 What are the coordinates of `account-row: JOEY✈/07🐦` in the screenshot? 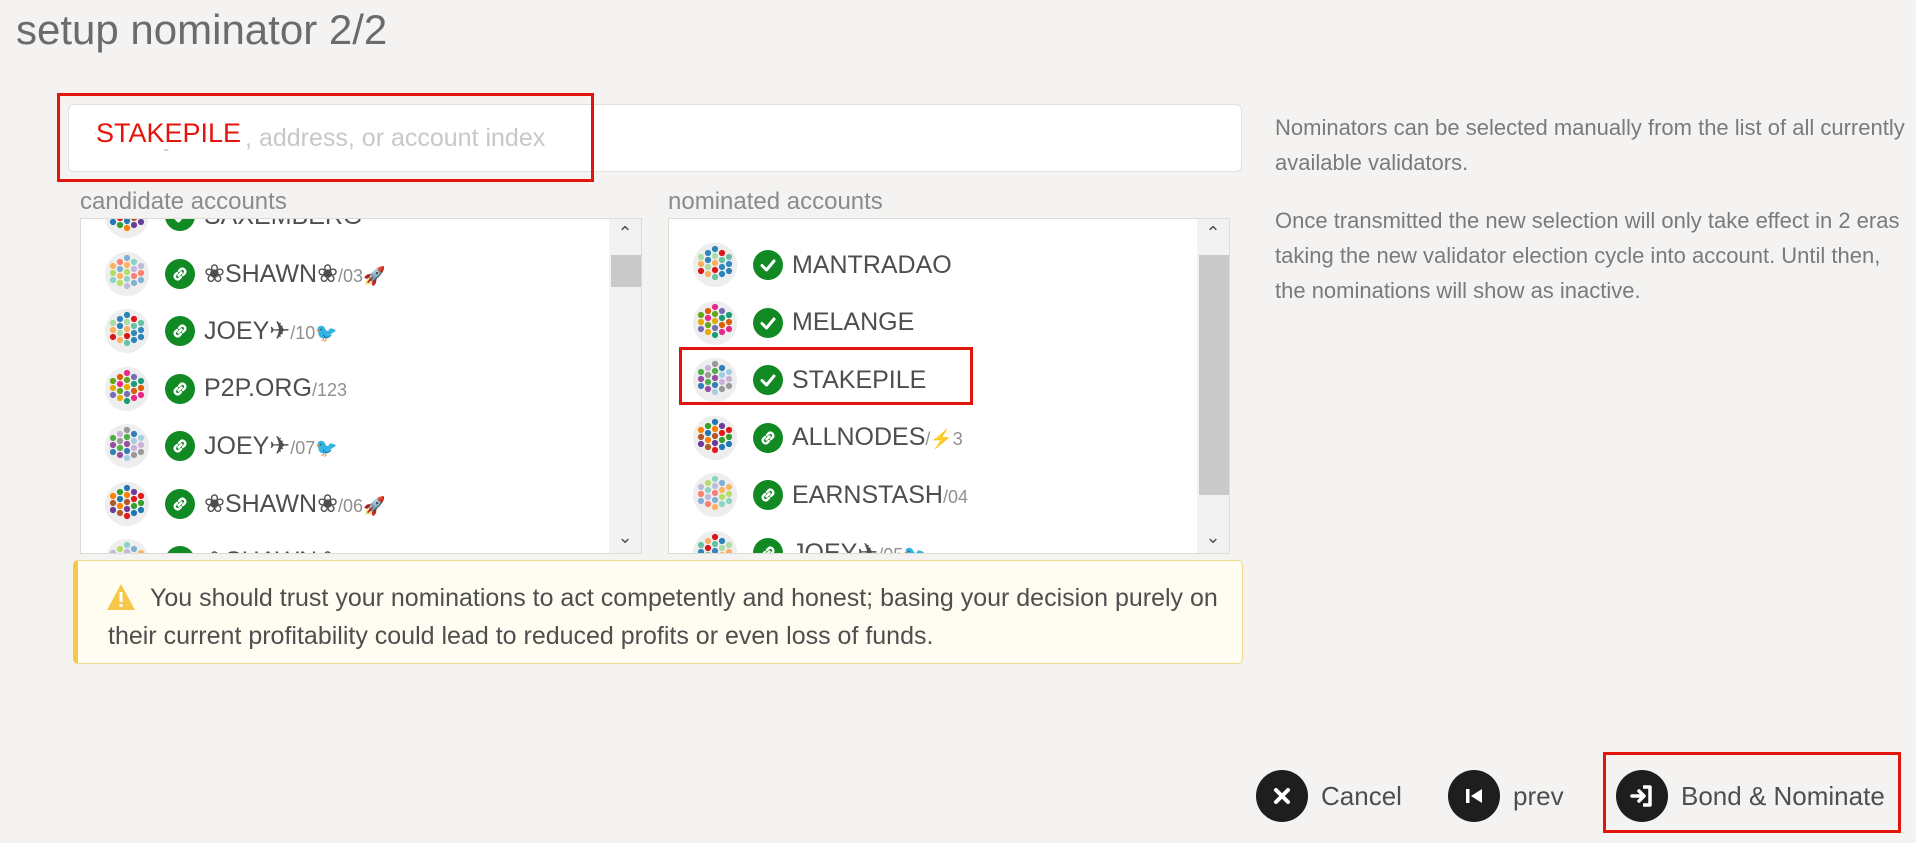 It's located at (209, 446).